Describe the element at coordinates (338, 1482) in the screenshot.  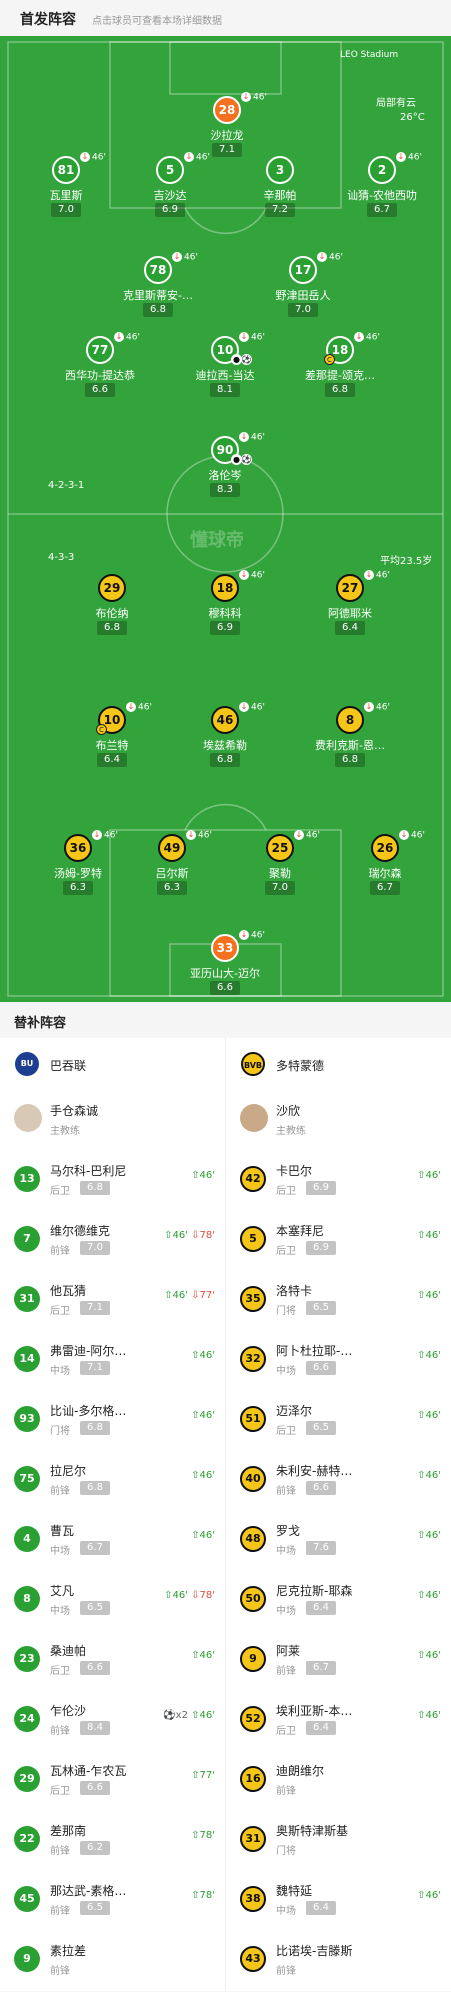
I see `bench-player-row: 40 朱利安-赫特… 前锋 6.6 ⇧46'` at that location.